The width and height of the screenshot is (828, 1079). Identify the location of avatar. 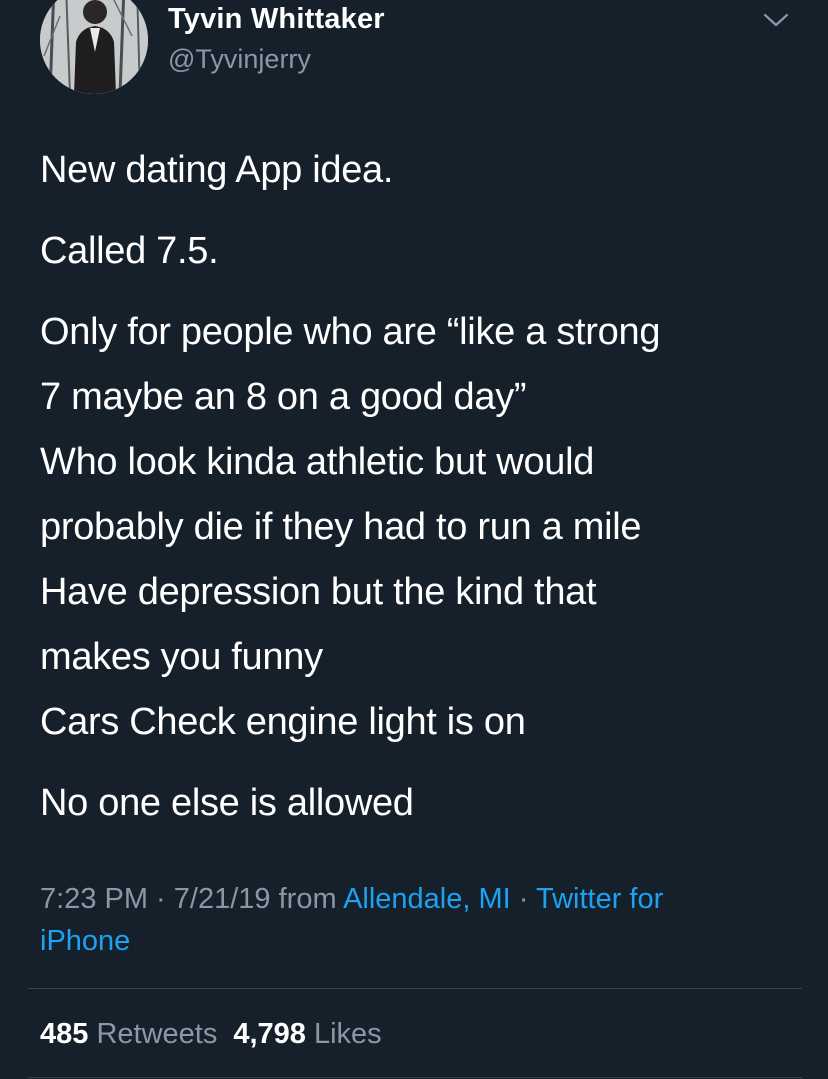
(94, 47).